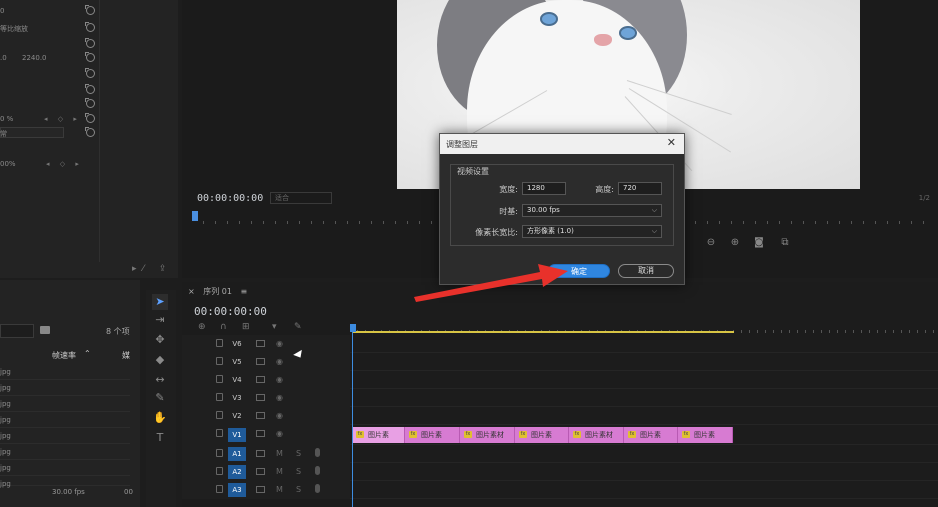  I want to click on close-tab-icon: ×, so click(191, 291).